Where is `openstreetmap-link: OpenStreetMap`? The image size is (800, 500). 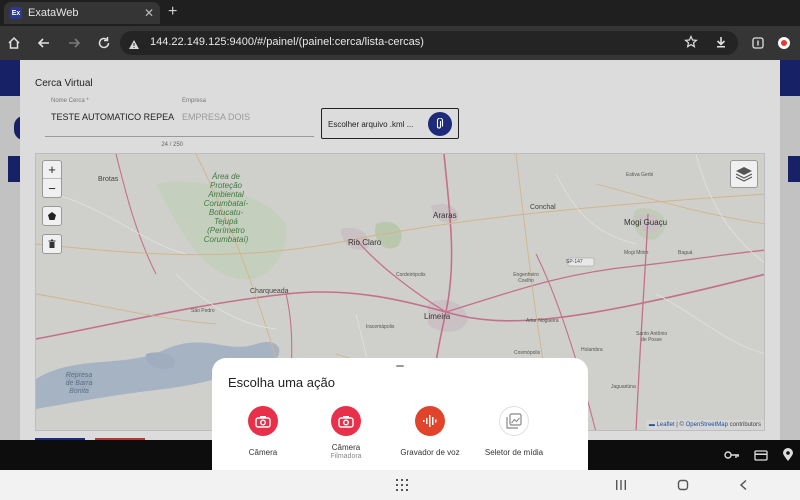
openstreetmap-link: OpenStreetMap is located at coordinates (707, 425).